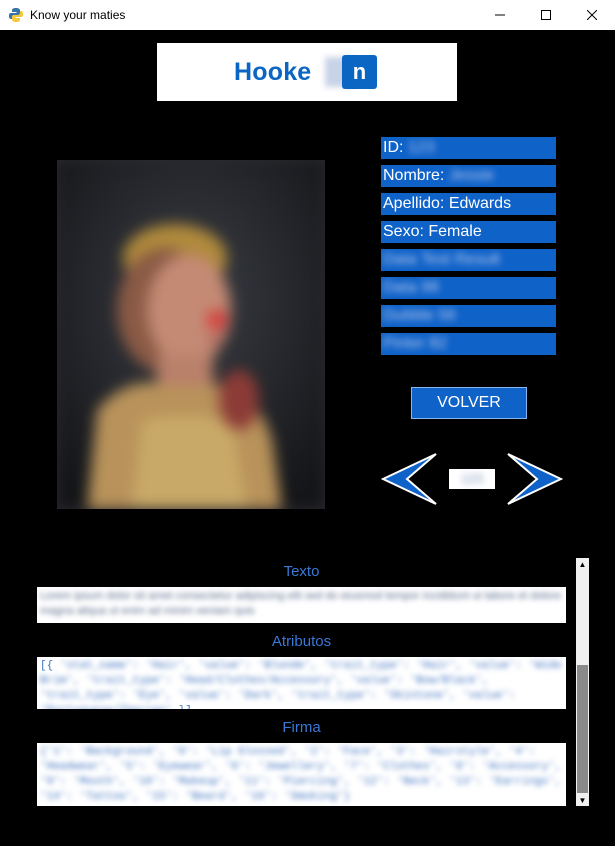 The height and width of the screenshot is (846, 615). What do you see at coordinates (455, 231) in the screenshot?
I see `field-sexo-value: Female` at bounding box center [455, 231].